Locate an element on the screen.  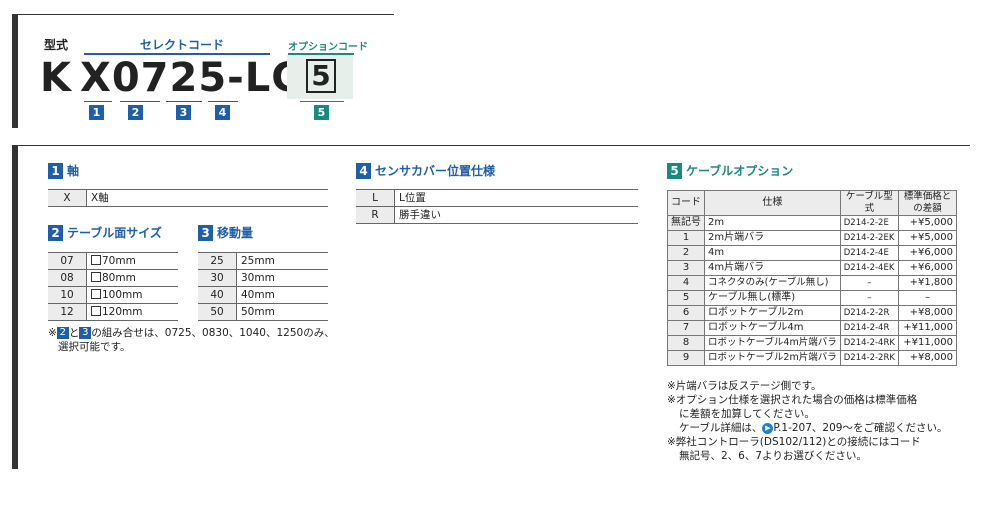
cable-code-cell: 無記号 is located at coordinates (686, 223).